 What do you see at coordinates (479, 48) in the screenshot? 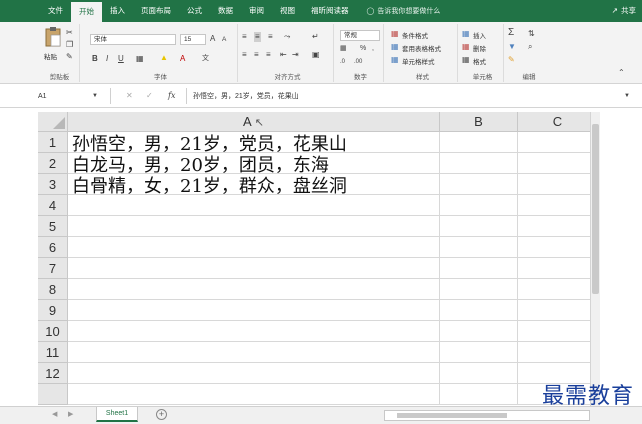
I see `delete-cells-button: 删除` at bounding box center [479, 48].